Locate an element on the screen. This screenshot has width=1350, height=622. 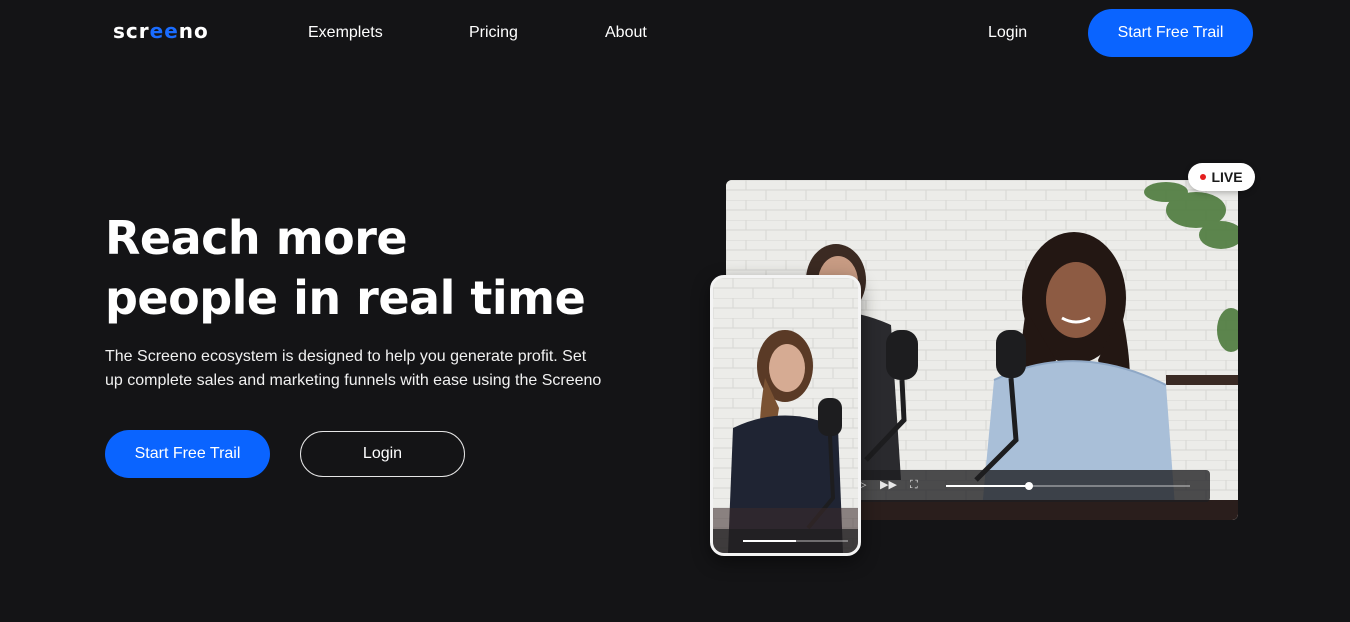
logo-text-start: scr is located at coordinates (131, 31).